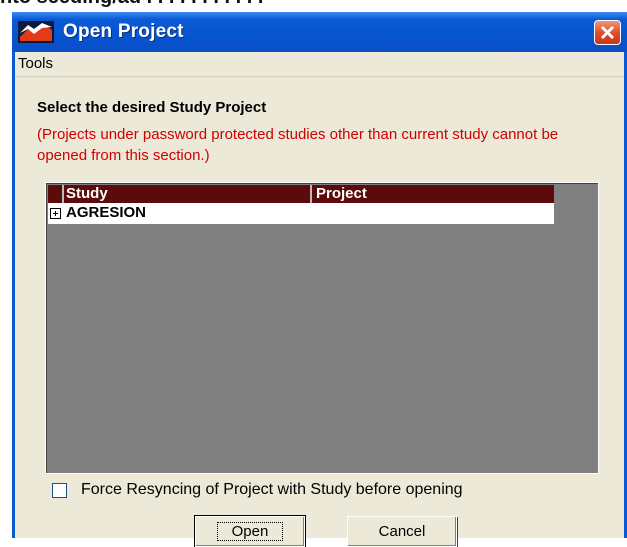  I want to click on title-bar: Open Project, so click(319, 32).